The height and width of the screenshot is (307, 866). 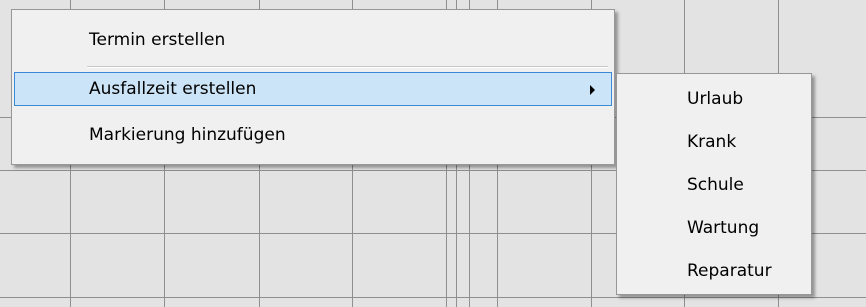 I want to click on menu-item-label: Krank, so click(x=712, y=141).